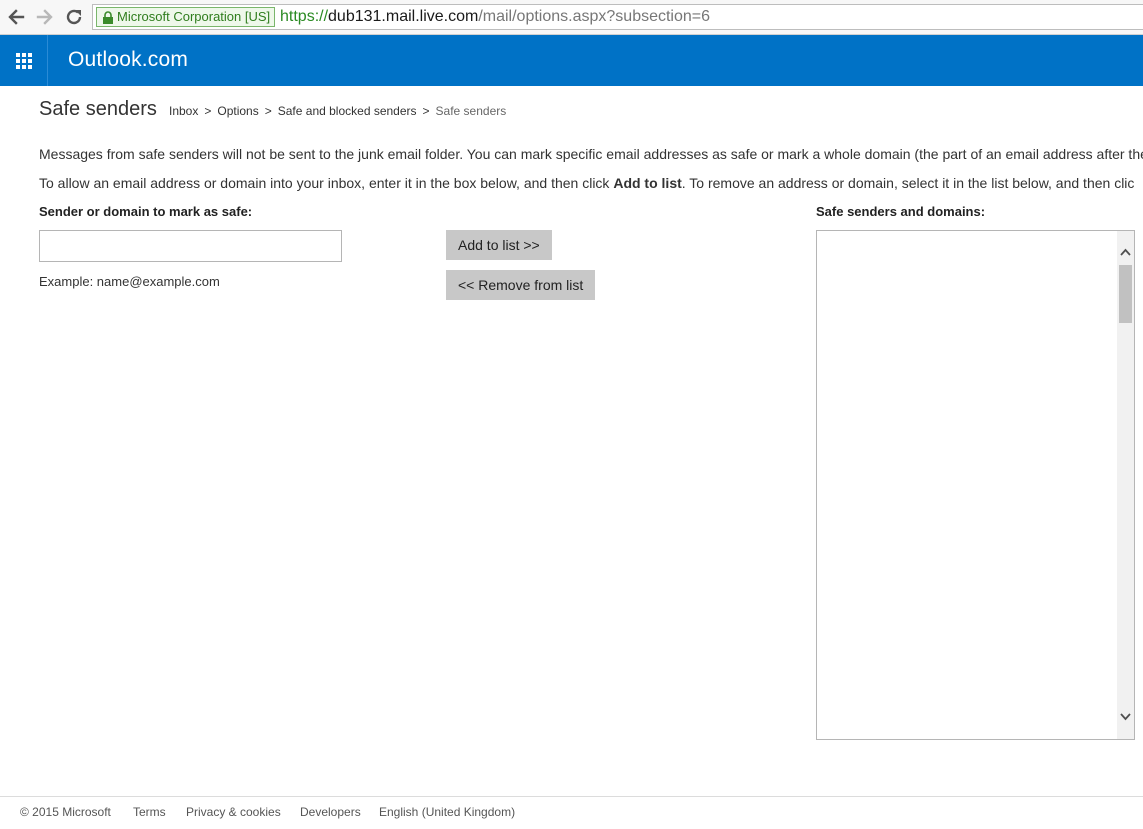 The image size is (1143, 829). What do you see at coordinates (65, 812) in the screenshot?
I see `footer-copyright: © 2015 Microsoft` at bounding box center [65, 812].